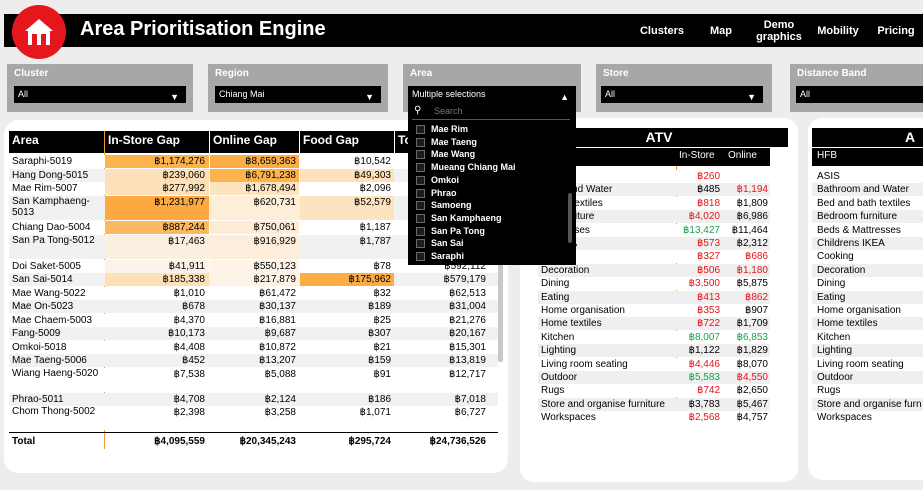 Image resolution: width=923 pixels, height=490 pixels. I want to click on store-select: All ▼, so click(682, 94).